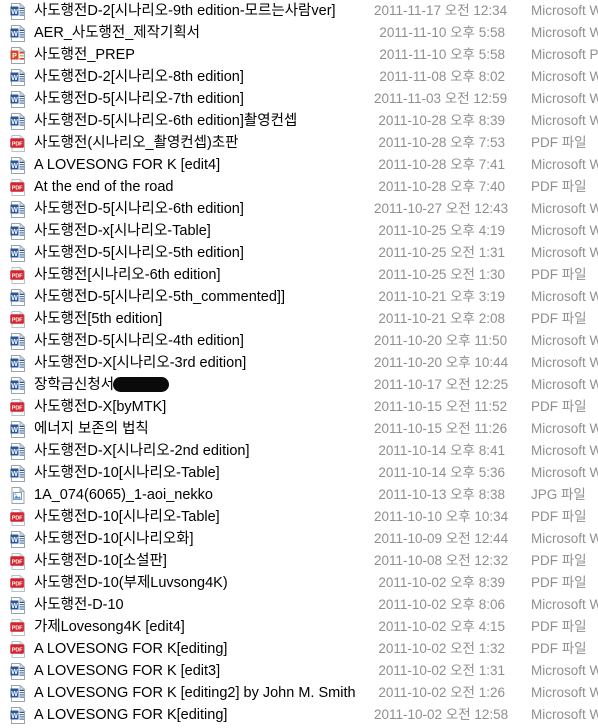 This screenshot has width=598, height=728. What do you see at coordinates (204, 495) in the screenshot?
I see `file-name: 1A_074(6065)_1-aoi_nekko` at bounding box center [204, 495].